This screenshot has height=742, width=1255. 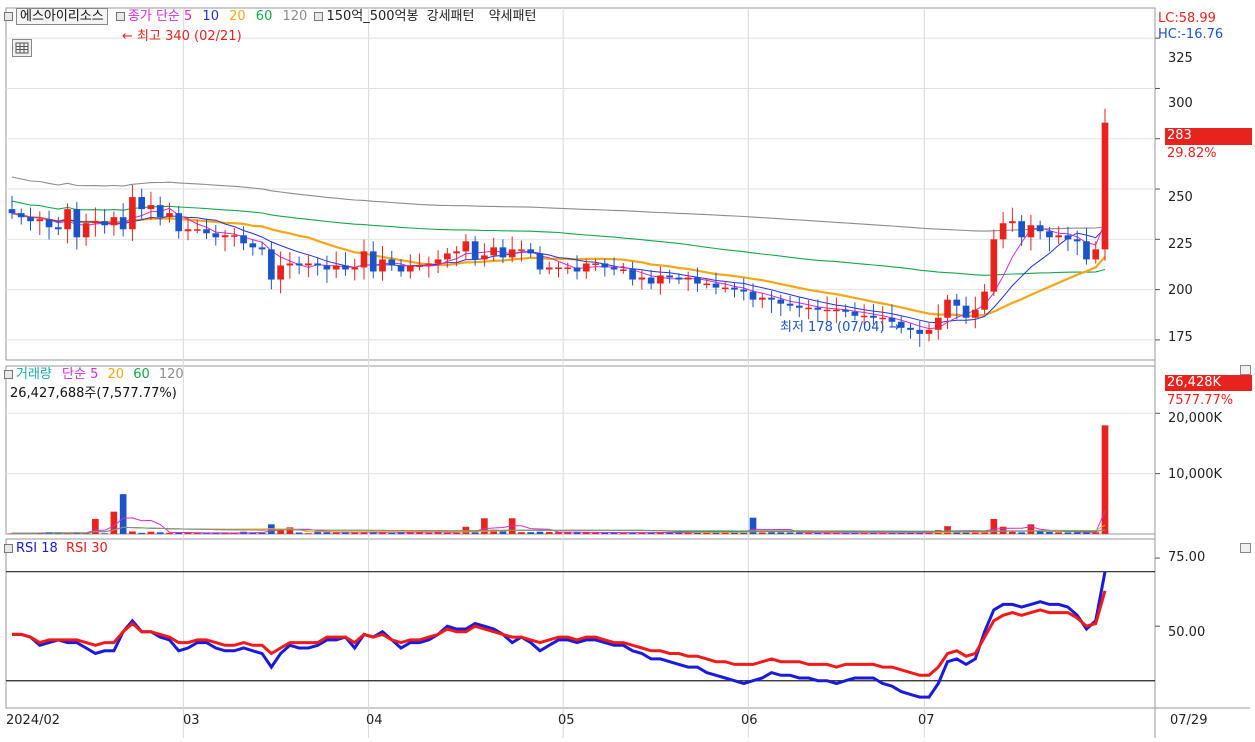 I want to click on last-price-badge: 283, so click(x=1208, y=136).